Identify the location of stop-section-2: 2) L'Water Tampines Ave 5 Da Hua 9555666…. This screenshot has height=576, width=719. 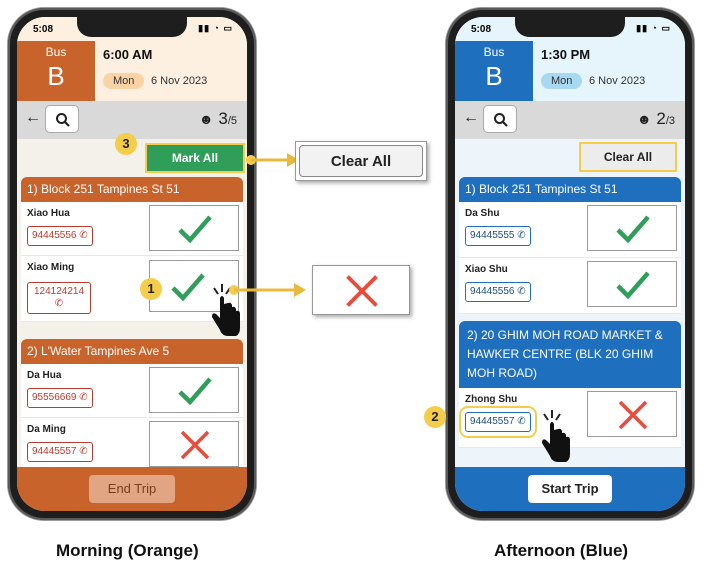
(132, 405).